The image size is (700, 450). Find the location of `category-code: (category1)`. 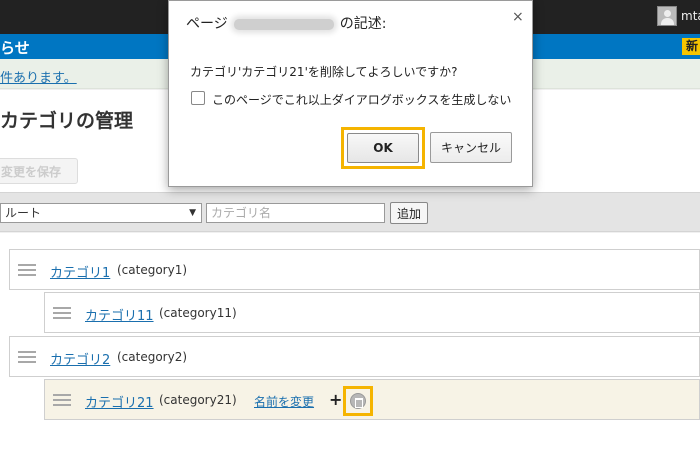

category-code: (category1) is located at coordinates (152, 270).